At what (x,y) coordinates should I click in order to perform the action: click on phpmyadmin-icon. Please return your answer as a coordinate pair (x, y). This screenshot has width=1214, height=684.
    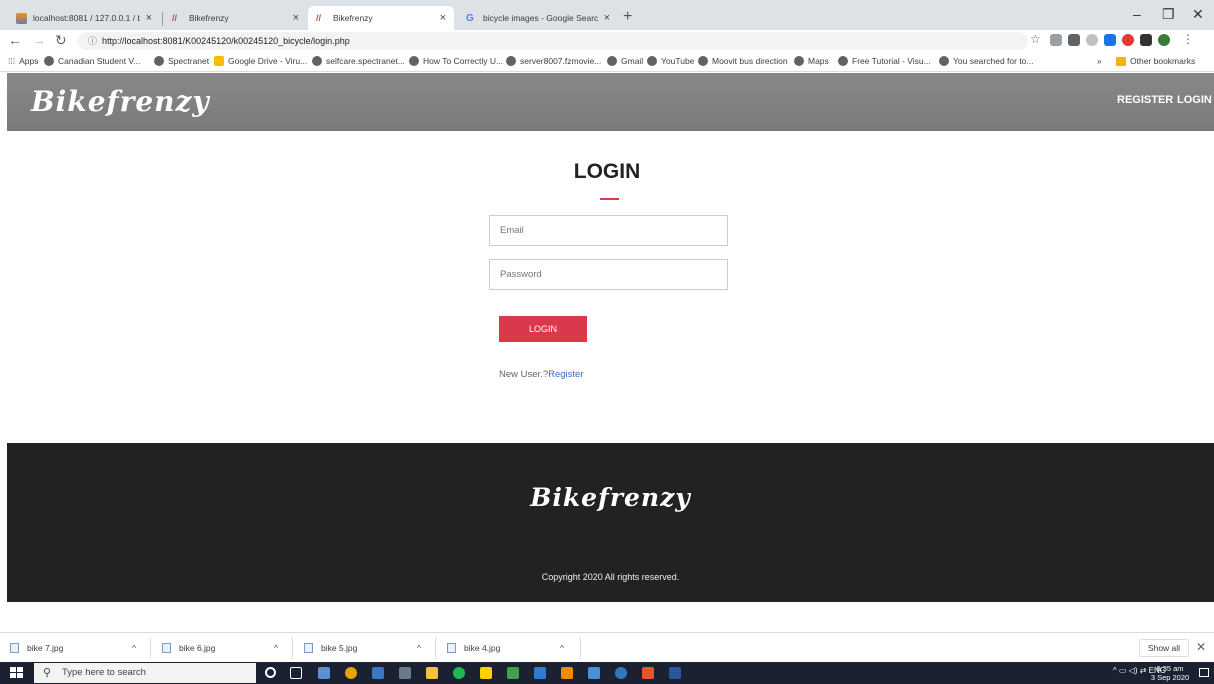
    Looking at the image, I should click on (21, 18).